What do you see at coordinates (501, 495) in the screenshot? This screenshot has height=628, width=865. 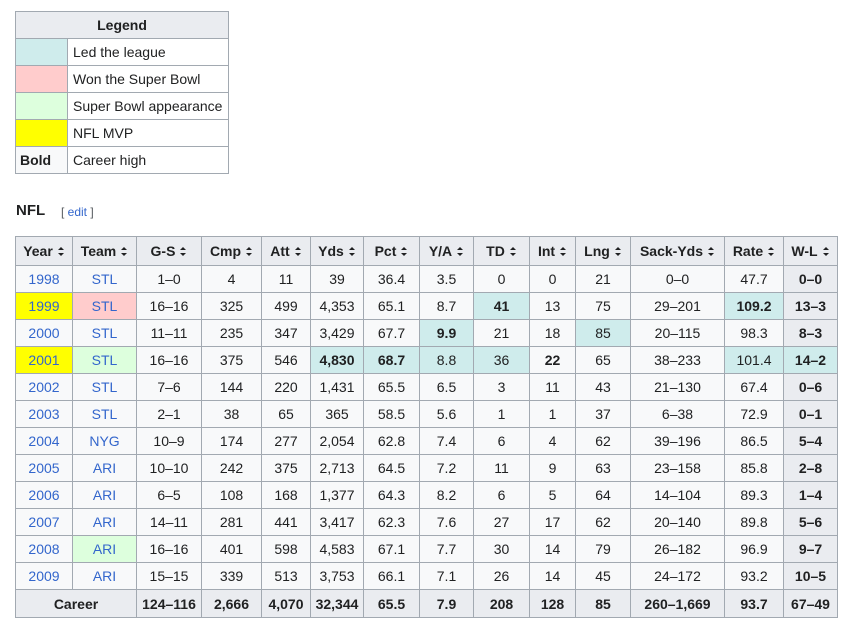 I see `cell-td: 6` at bounding box center [501, 495].